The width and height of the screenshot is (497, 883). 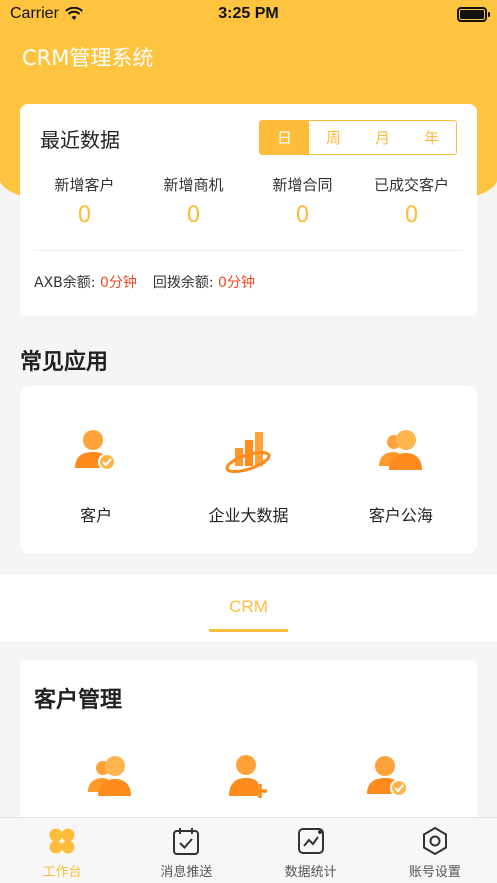 I want to click on period-week: 周, so click(x=333, y=137).